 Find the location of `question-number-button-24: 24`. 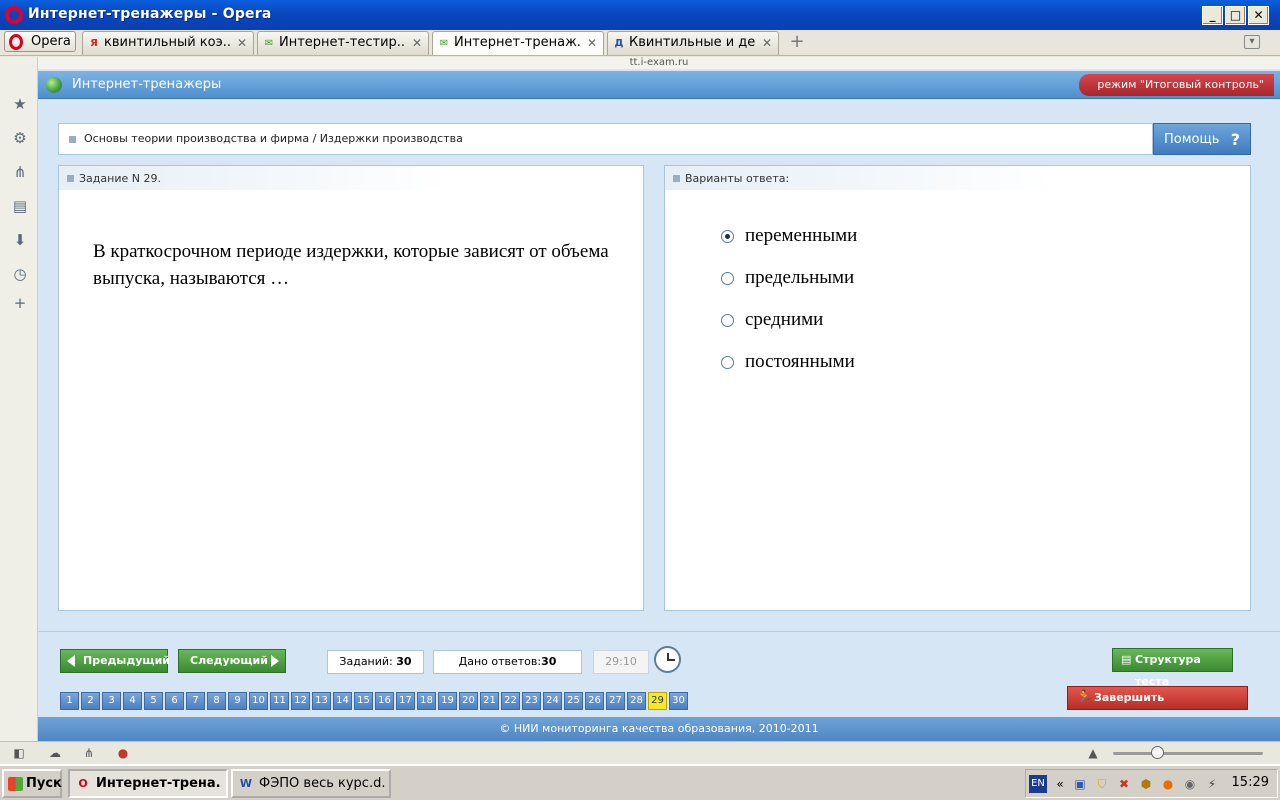

question-number-button-24: 24 is located at coordinates (552, 701).